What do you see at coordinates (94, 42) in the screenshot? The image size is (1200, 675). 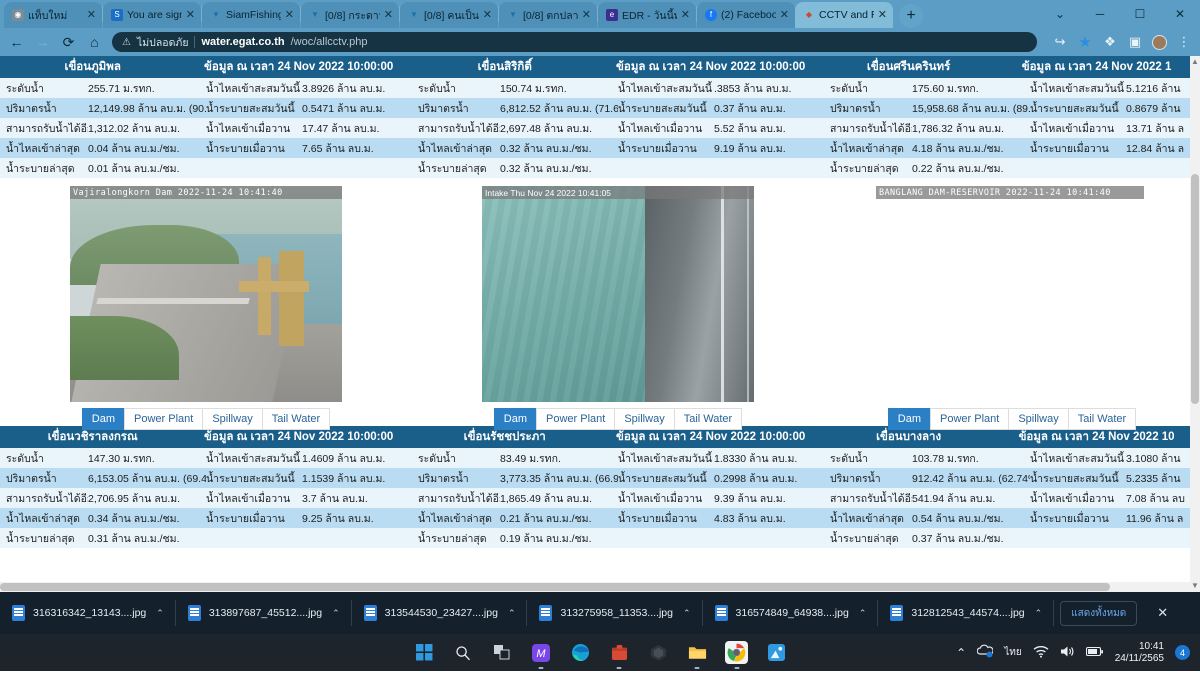 I see `home-button: ⌂` at bounding box center [94, 42].